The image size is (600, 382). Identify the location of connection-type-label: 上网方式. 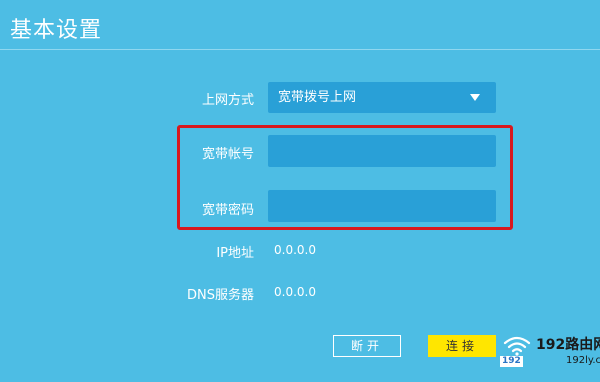
(227, 100).